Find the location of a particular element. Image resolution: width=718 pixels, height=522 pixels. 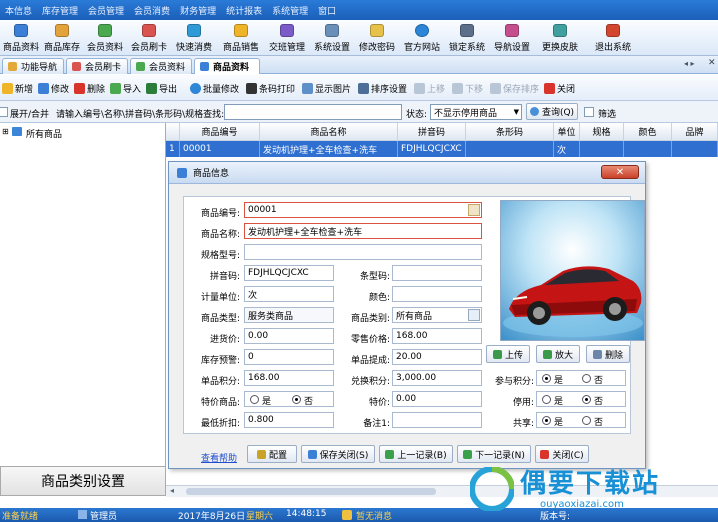

menu-item: 本信息 is located at coordinates (18, 10).